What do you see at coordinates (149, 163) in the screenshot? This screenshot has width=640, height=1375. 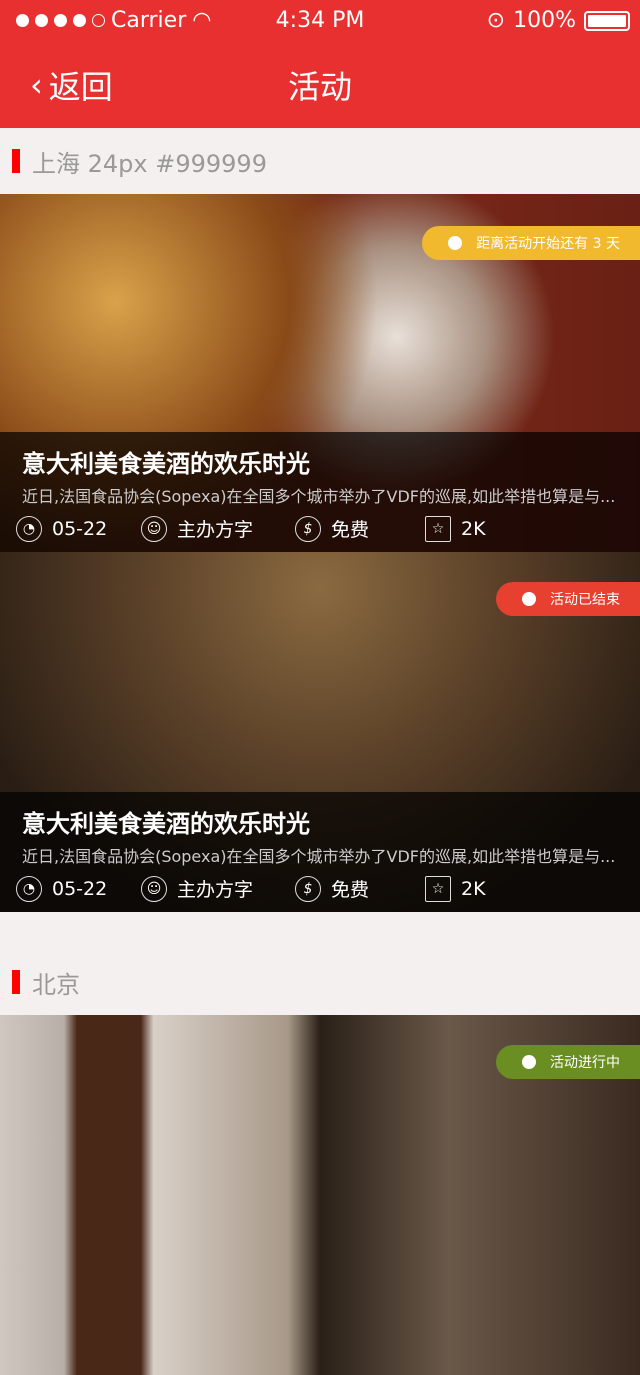 I see `section-title: 上海 24px #999999` at bounding box center [149, 163].